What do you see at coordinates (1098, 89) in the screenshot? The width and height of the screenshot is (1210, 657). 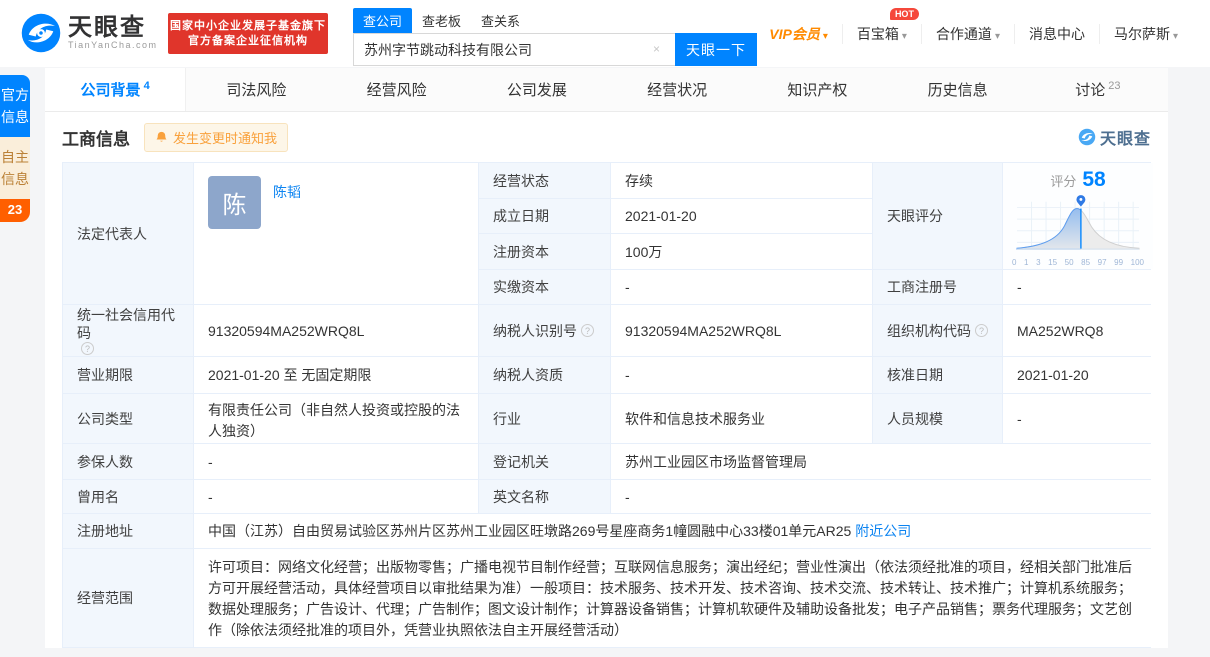 I see `tab-discussion: 讨论 23` at bounding box center [1098, 89].